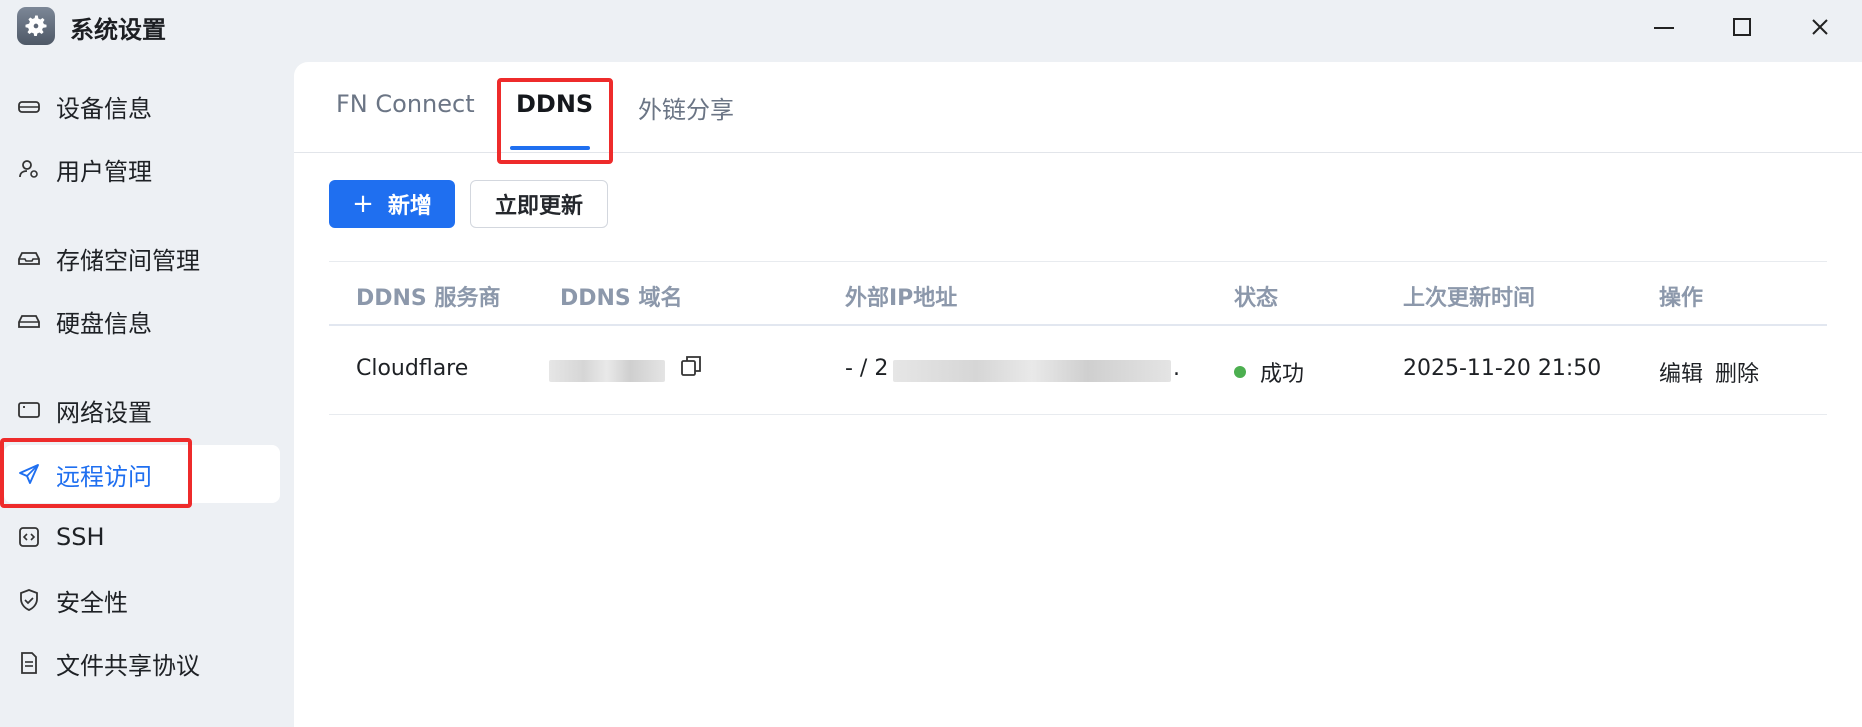 The width and height of the screenshot is (1862, 727). Describe the element at coordinates (621, 298) in the screenshot. I see `column-header-domain: DDNS 域名` at that location.